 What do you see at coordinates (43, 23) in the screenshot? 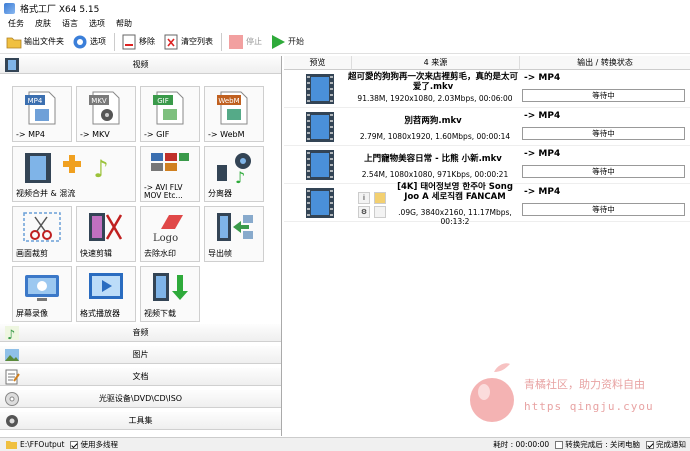
I see `menu-skin: 皮肤` at bounding box center [43, 23].